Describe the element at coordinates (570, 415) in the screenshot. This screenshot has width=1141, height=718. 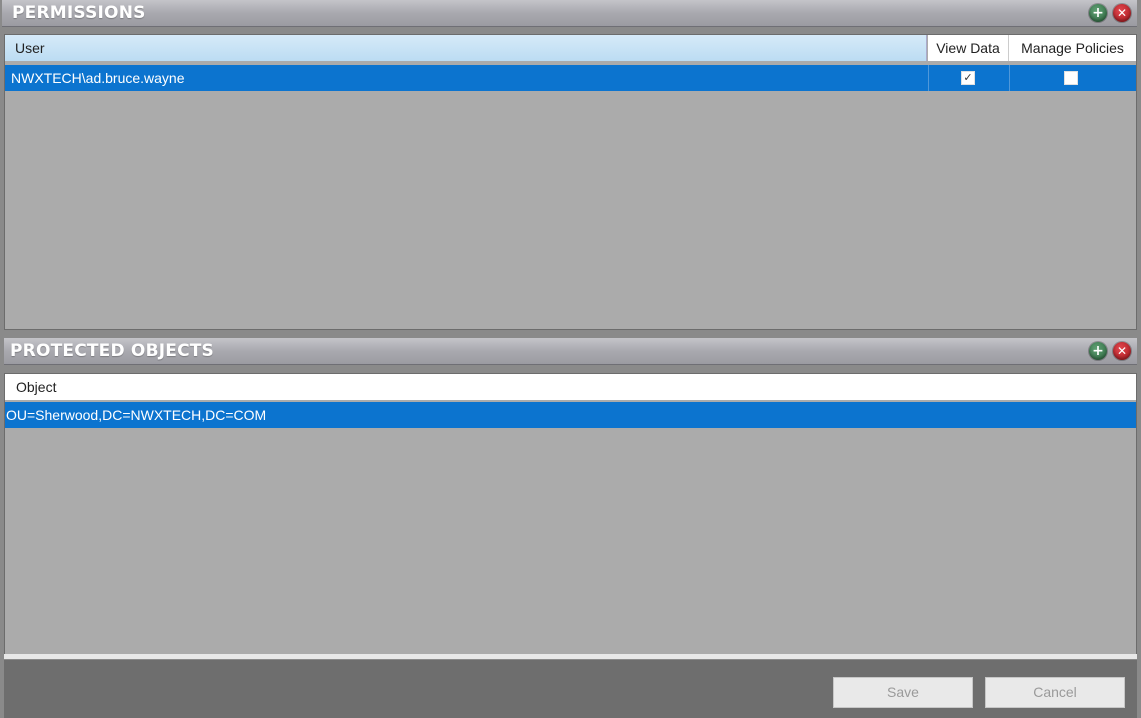
I see `table-row: OU=Sherwood,DC=NWXTECH,DC=COM` at that location.